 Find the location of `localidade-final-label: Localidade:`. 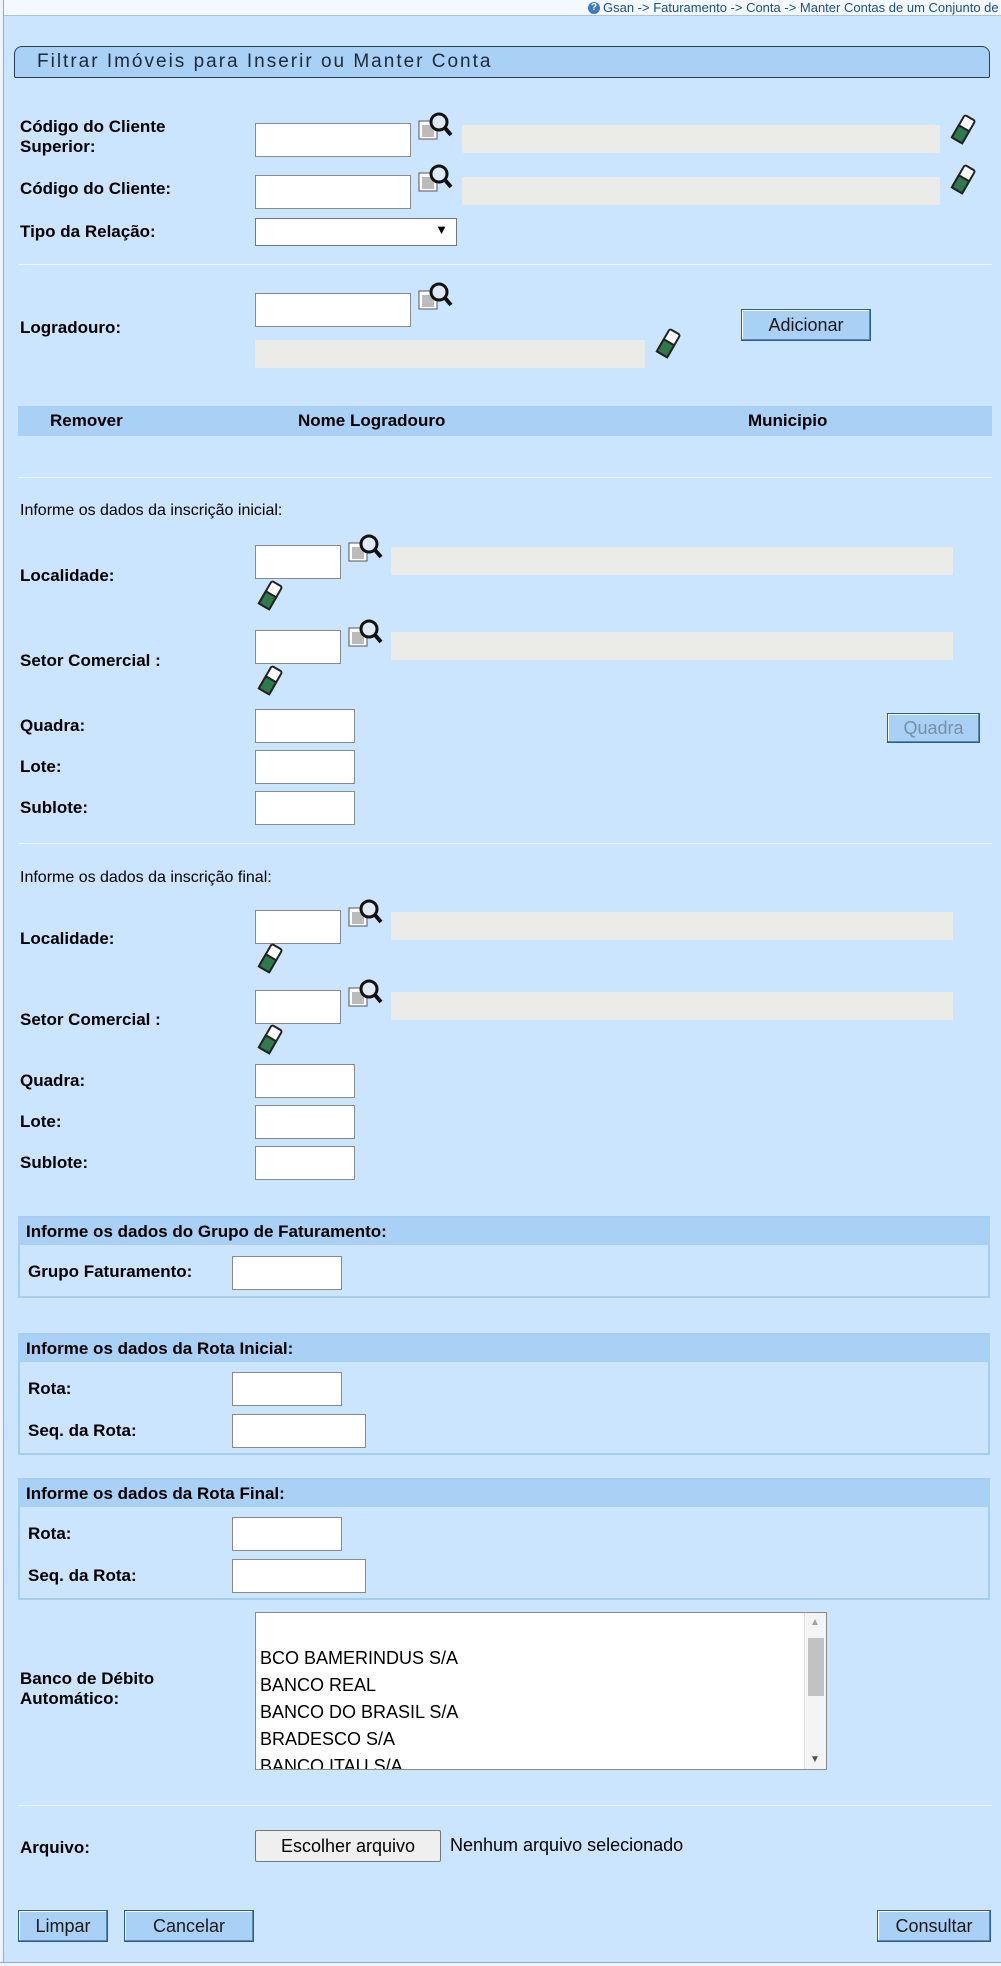

localidade-final-label: Localidade: is located at coordinates (67, 938).